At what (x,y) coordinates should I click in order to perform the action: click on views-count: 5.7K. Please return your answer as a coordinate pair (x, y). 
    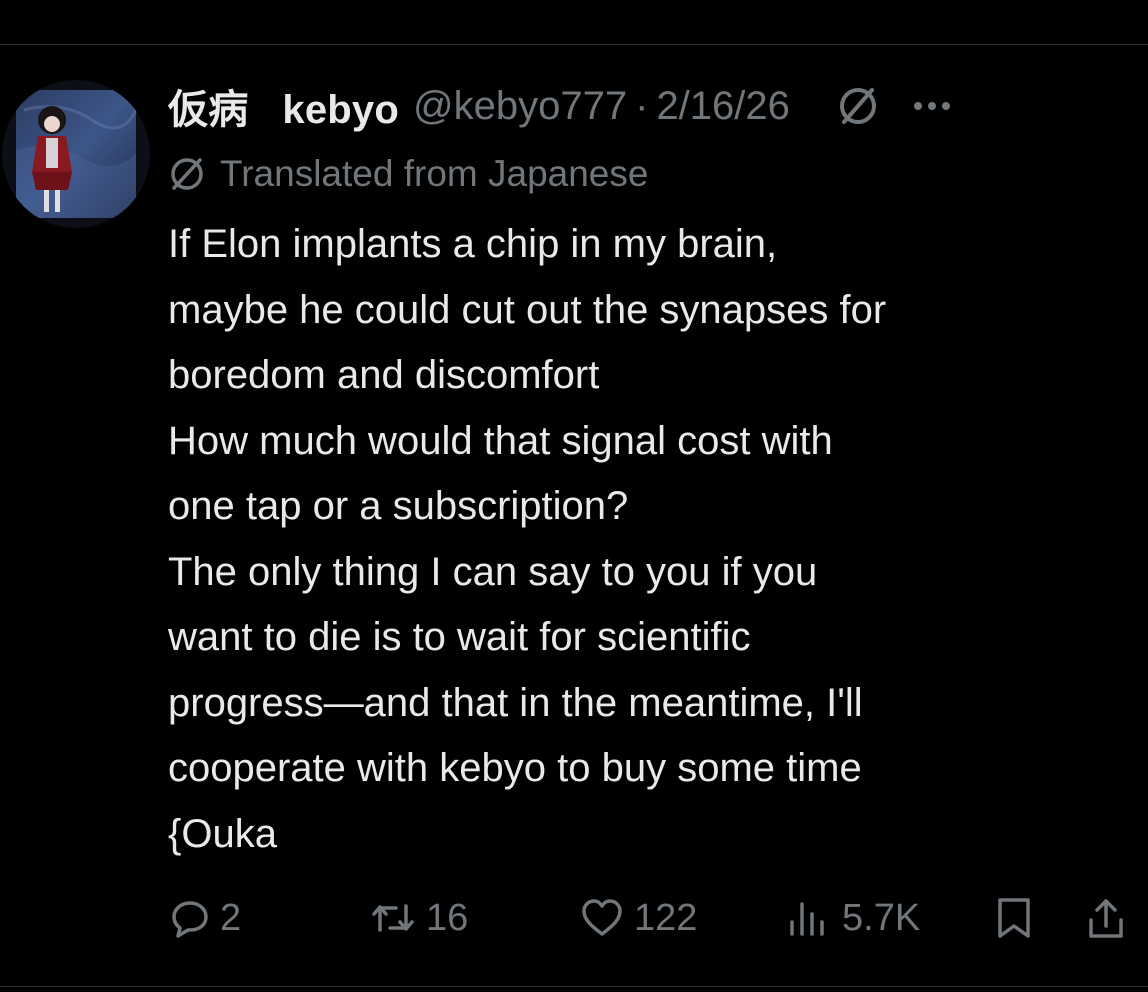
    Looking at the image, I should click on (881, 917).